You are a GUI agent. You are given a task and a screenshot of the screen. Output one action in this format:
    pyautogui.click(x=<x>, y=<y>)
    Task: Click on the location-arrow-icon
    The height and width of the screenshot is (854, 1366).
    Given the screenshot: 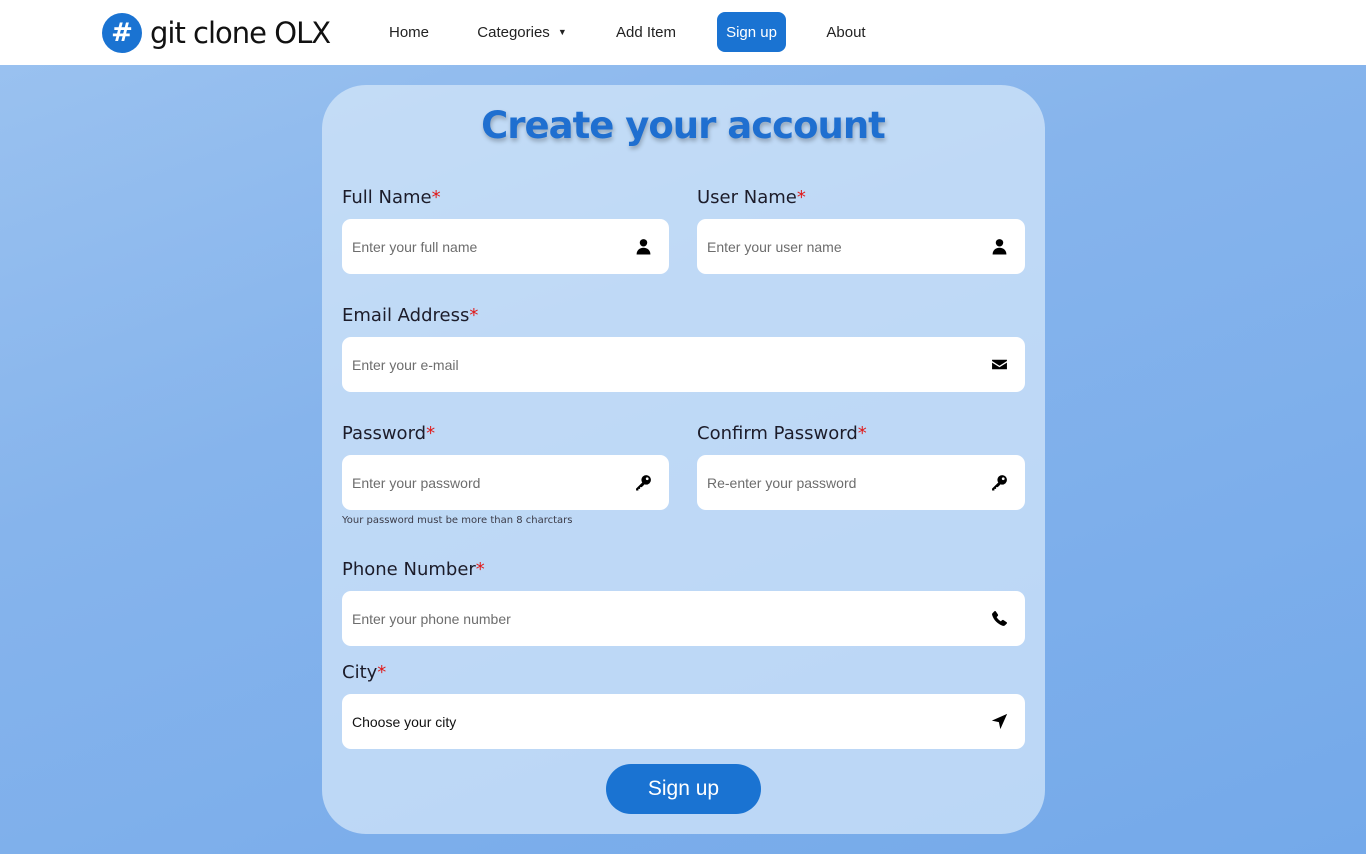 What is the action you would take?
    pyautogui.click(x=999, y=722)
    